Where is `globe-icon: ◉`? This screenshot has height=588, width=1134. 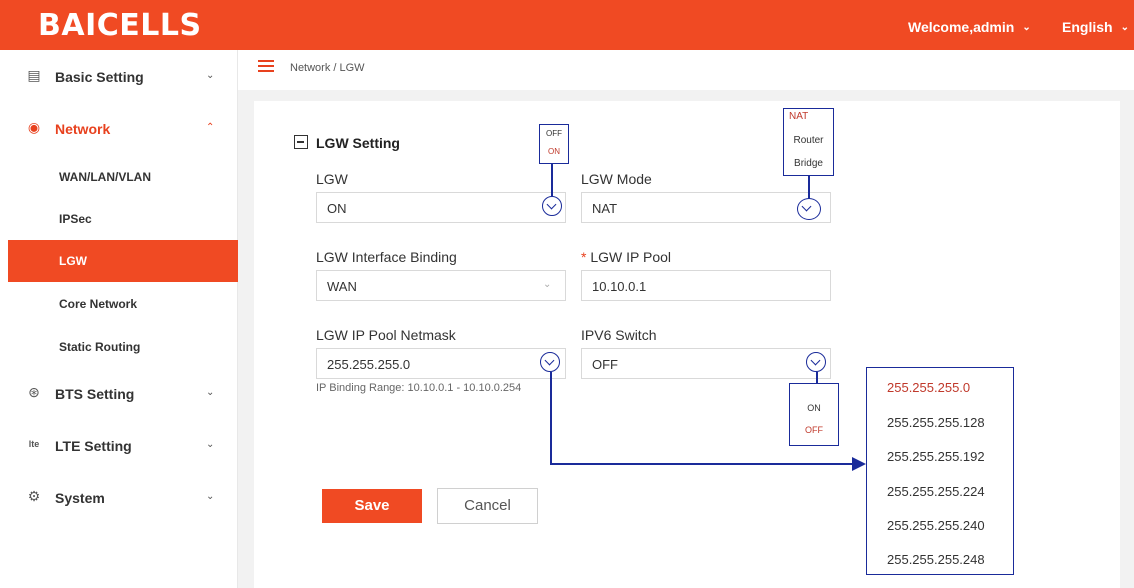
globe-icon: ◉ is located at coordinates (34, 127).